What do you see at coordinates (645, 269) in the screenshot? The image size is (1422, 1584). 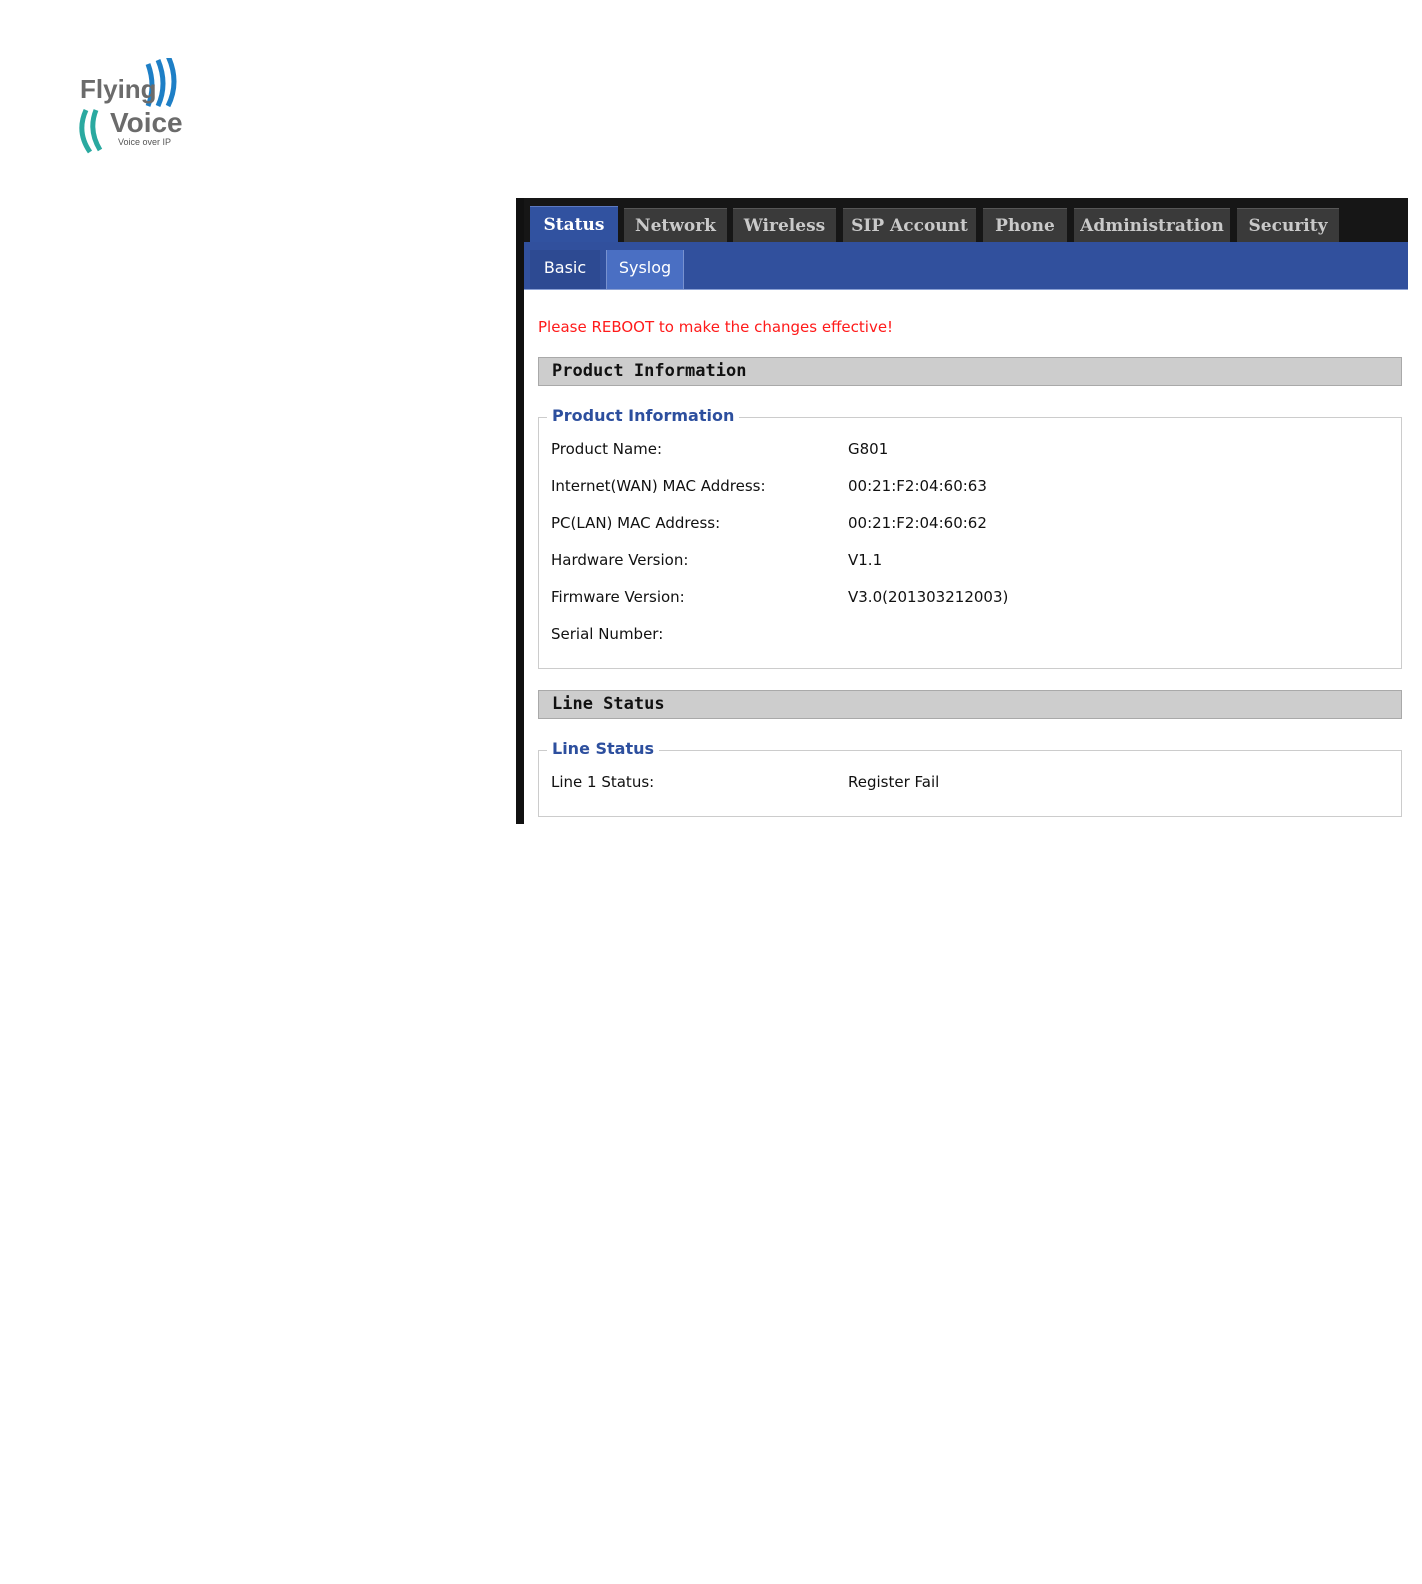 I see `subtab-syslog: Syslog` at bounding box center [645, 269].